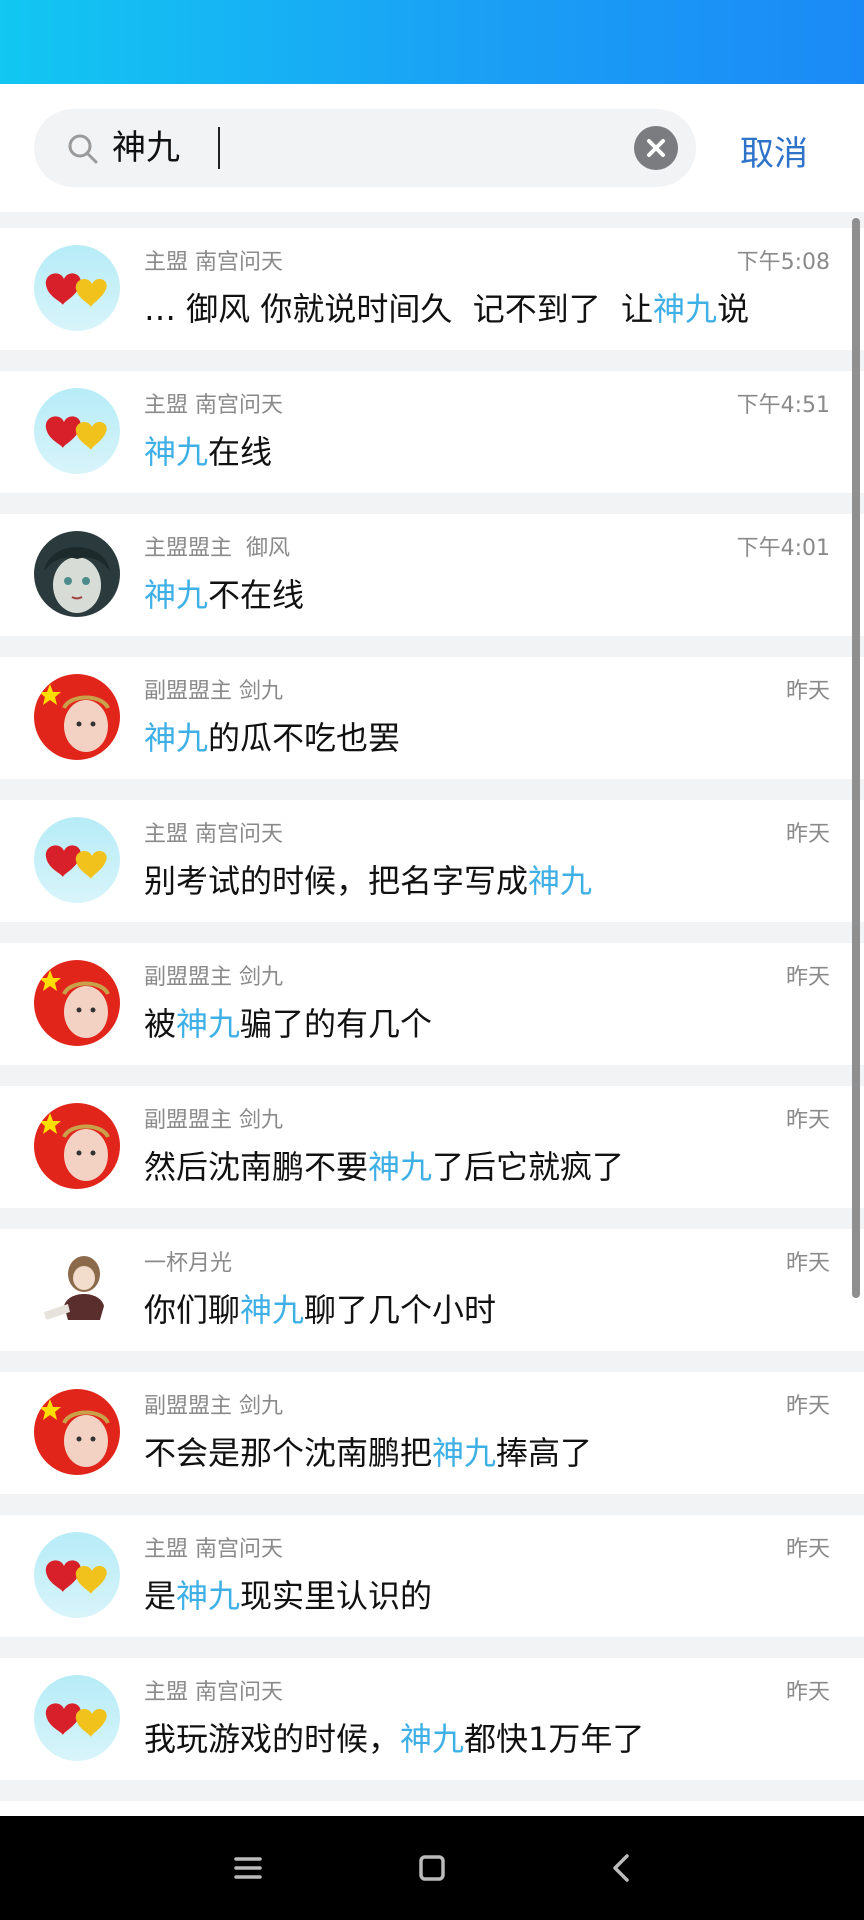 Image resolution: width=864 pixels, height=1920 pixels. Describe the element at coordinates (272, 1739) in the screenshot. I see `message-fragment: 我玩游戏的时候，` at that location.